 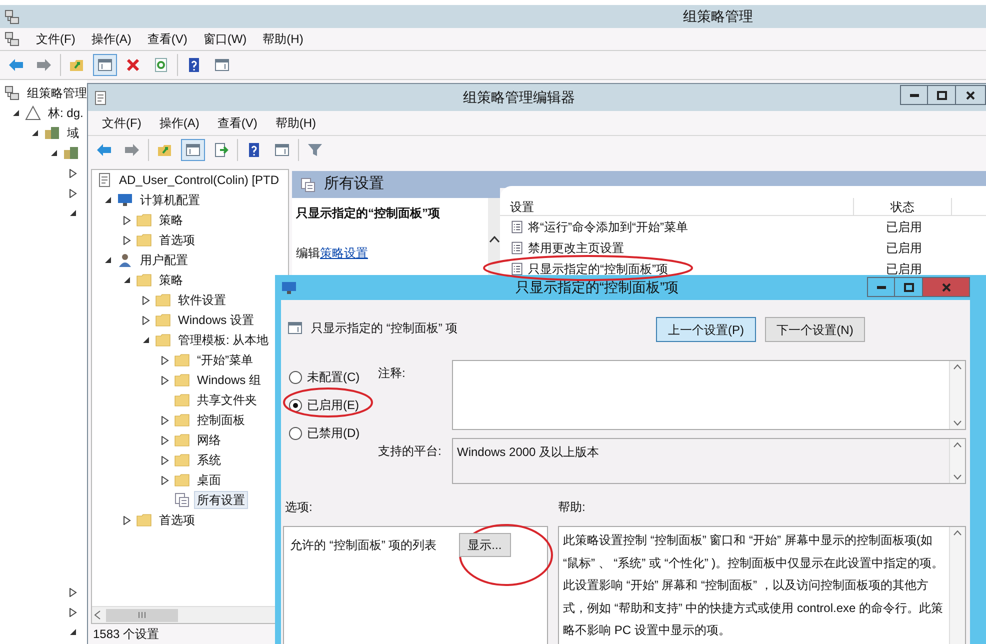 What do you see at coordinates (815, 329) in the screenshot?
I see `nav-button: 下一个设置(N)` at bounding box center [815, 329].